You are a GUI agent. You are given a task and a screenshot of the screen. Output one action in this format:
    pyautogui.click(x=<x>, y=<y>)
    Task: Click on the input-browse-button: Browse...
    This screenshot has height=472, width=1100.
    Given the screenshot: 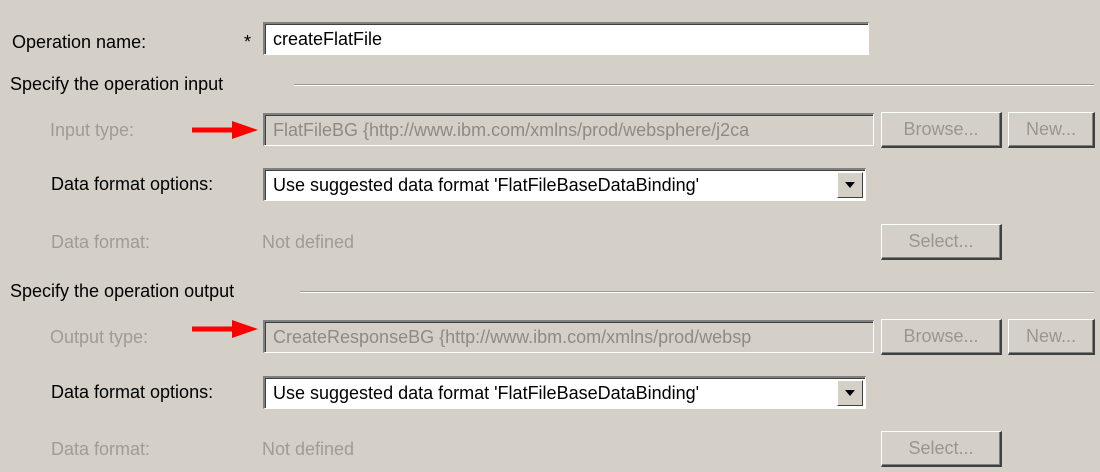 What is the action you would take?
    pyautogui.click(x=941, y=130)
    